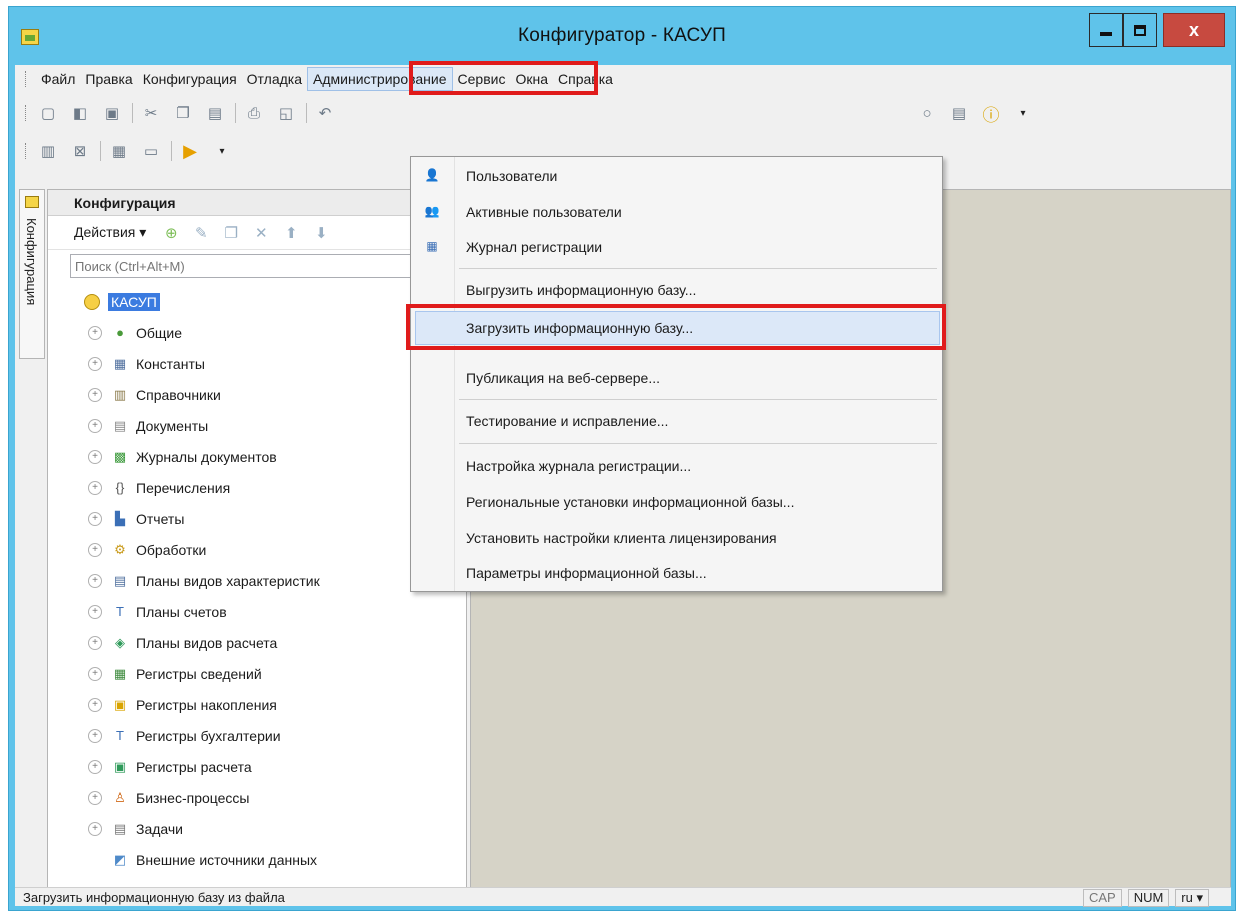  Describe the element at coordinates (197, 580) in the screenshot. I see `tree-item-characteristic-types: + ▤ Планы видов характеристик` at that location.